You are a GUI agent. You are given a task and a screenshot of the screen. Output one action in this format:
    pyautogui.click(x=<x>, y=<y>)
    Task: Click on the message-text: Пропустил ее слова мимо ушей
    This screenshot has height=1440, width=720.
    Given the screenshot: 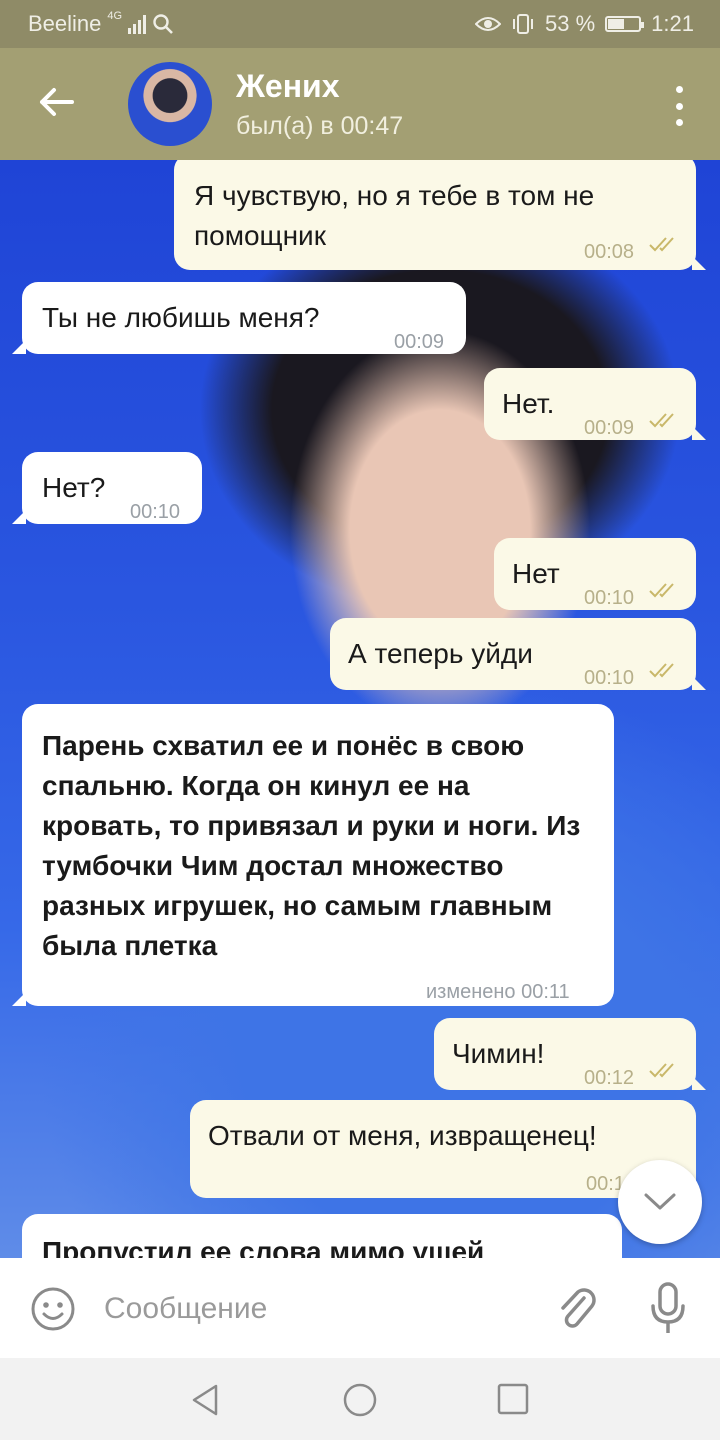 What is the action you would take?
    pyautogui.click(x=263, y=1247)
    